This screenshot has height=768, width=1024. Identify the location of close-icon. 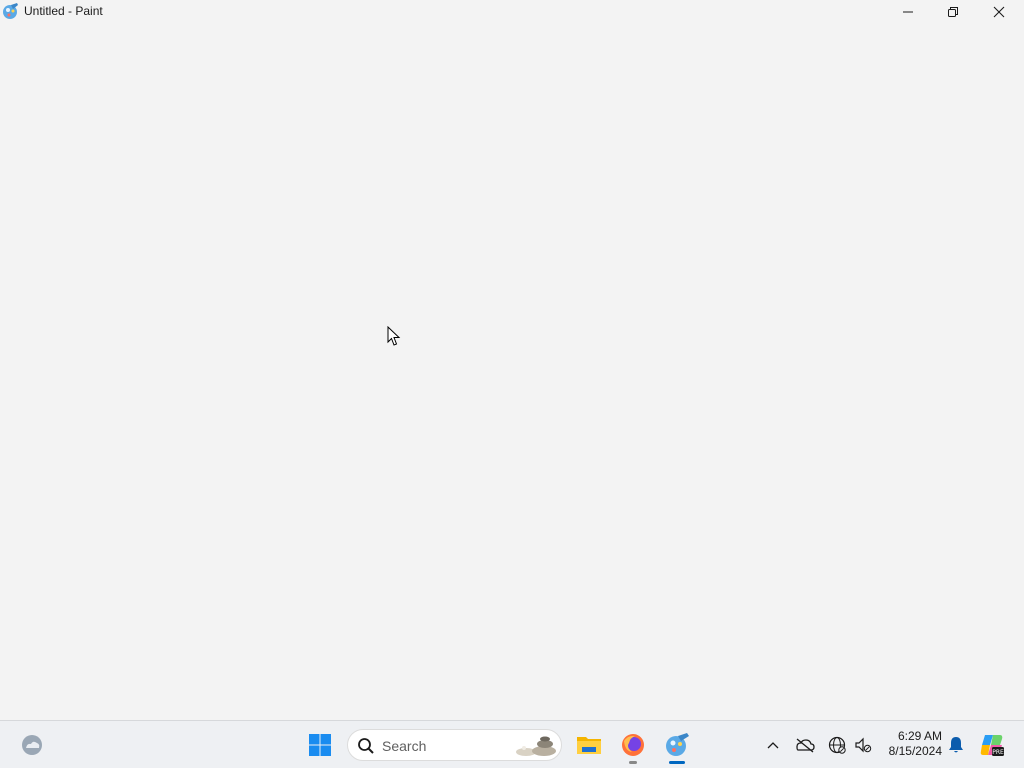
(999, 12).